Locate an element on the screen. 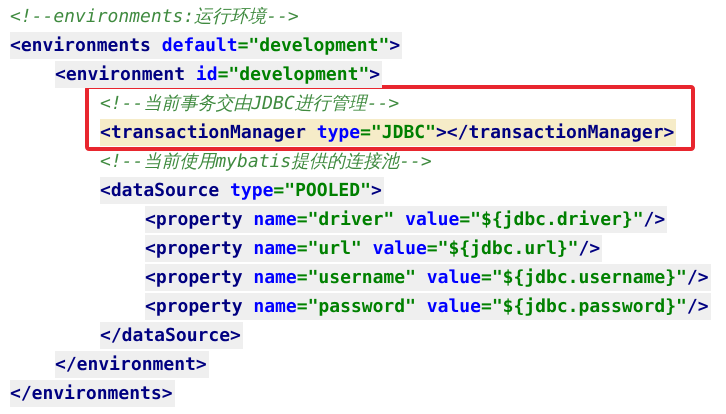 Image resolution: width=726 pixels, height=414 pixels. code-comment: <!--当前事务交由JDBC进行管理--> is located at coordinates (250, 104).